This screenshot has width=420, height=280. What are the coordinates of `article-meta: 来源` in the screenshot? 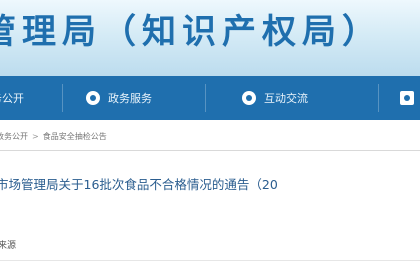 It's located at (8, 246).